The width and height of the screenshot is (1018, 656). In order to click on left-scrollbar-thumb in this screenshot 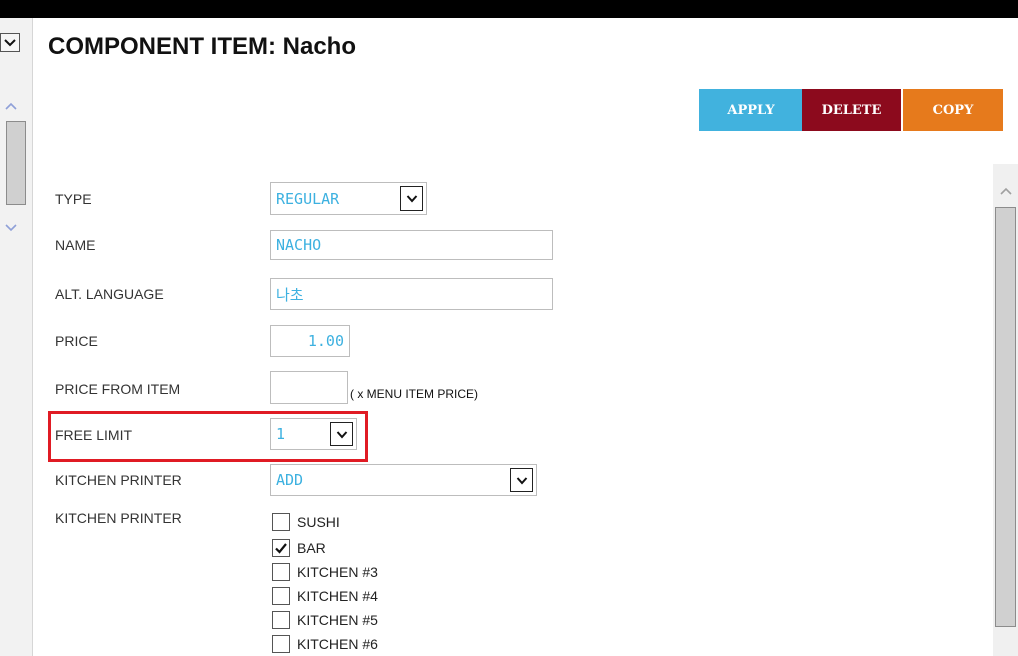, I will do `click(16, 163)`.